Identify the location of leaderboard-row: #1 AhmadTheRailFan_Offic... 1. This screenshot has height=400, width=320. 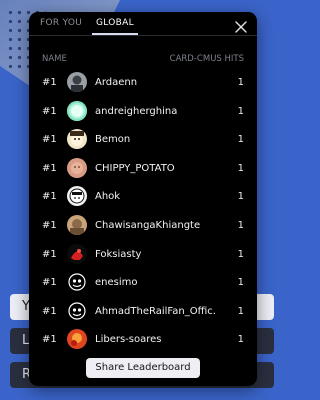
(143, 313).